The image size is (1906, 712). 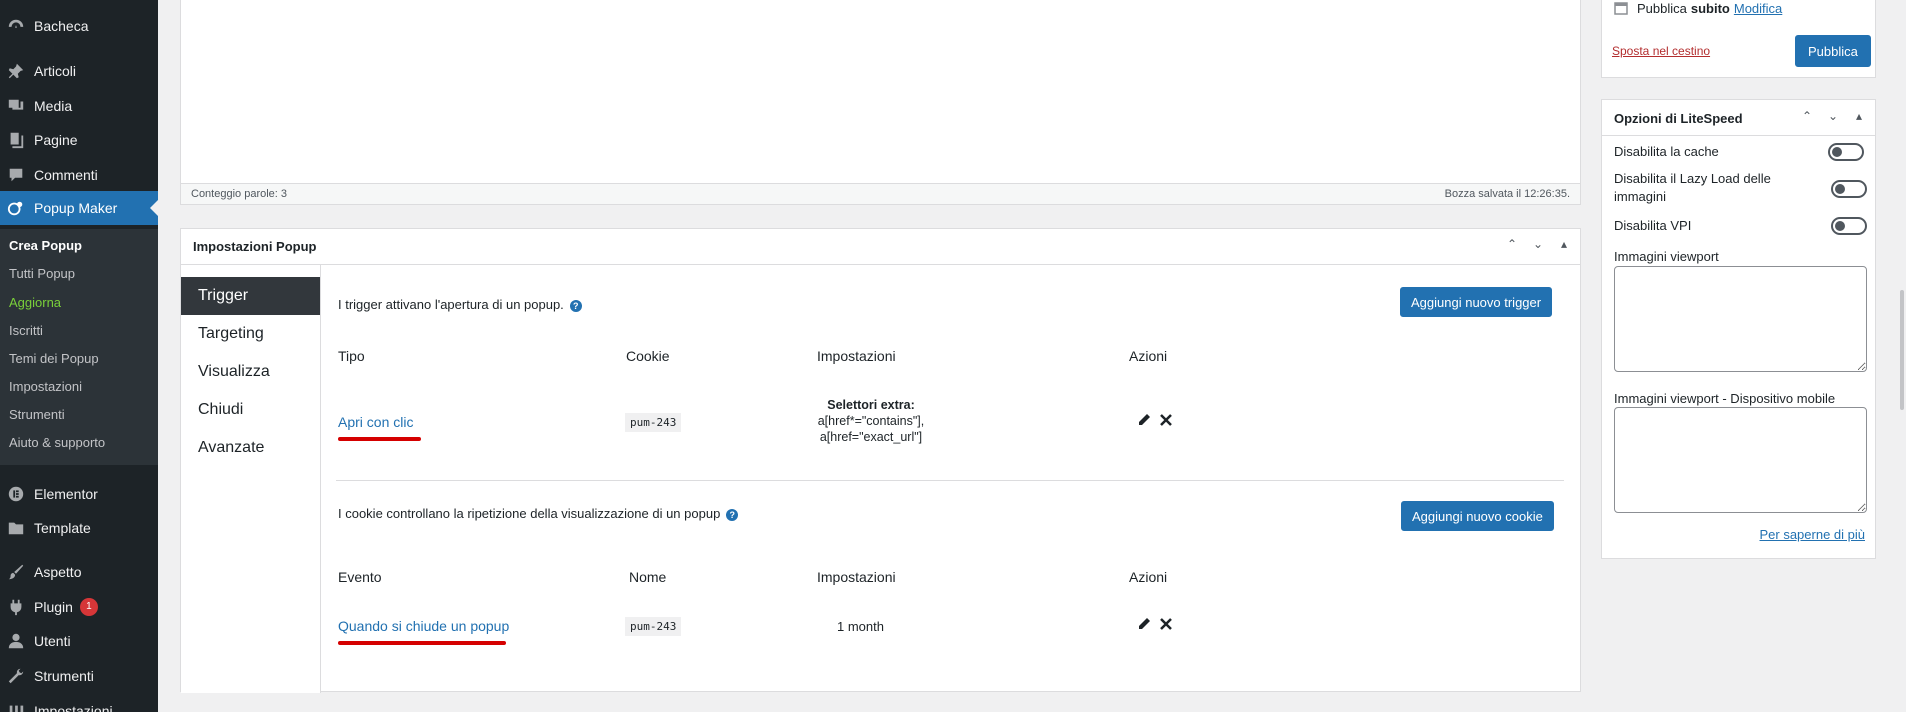 I want to click on word-count: Conteggio parole: 3, so click(x=239, y=194).